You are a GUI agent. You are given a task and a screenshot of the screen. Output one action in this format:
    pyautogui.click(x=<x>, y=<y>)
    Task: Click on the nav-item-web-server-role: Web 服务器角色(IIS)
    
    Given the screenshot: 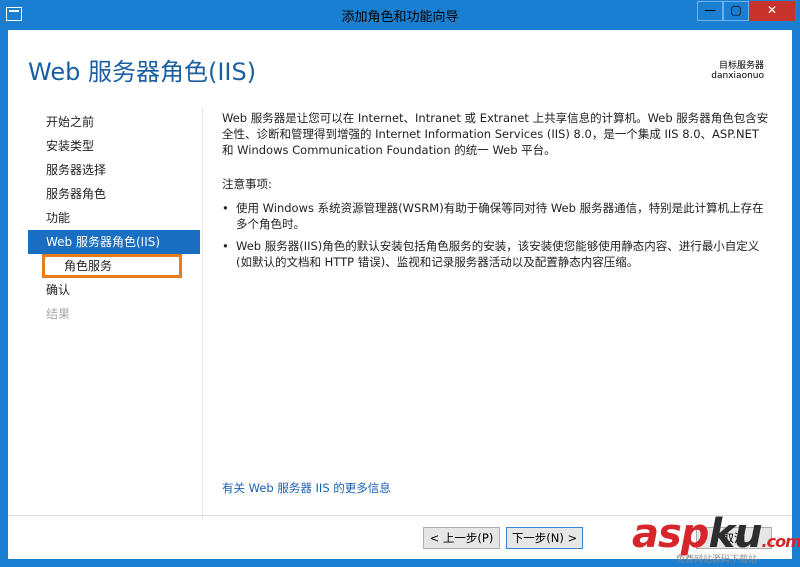 What is the action you would take?
    pyautogui.click(x=114, y=242)
    